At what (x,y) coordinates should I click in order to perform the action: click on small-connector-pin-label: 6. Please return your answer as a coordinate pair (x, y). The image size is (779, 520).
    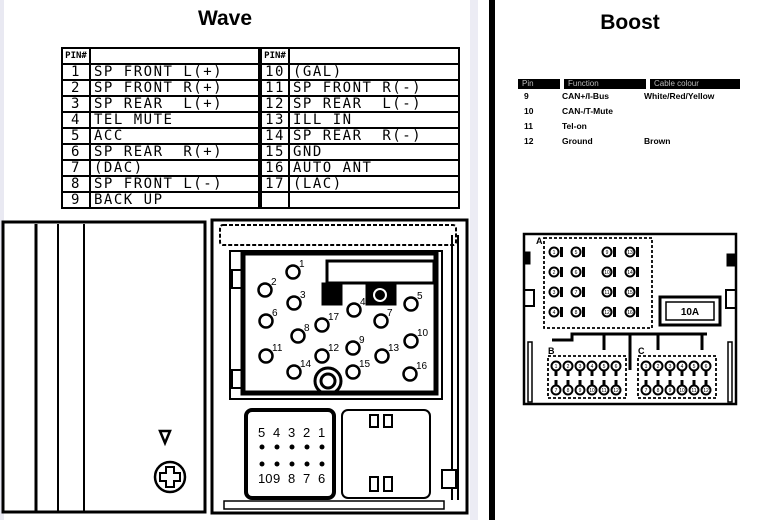
    Looking at the image, I should click on (321, 478).